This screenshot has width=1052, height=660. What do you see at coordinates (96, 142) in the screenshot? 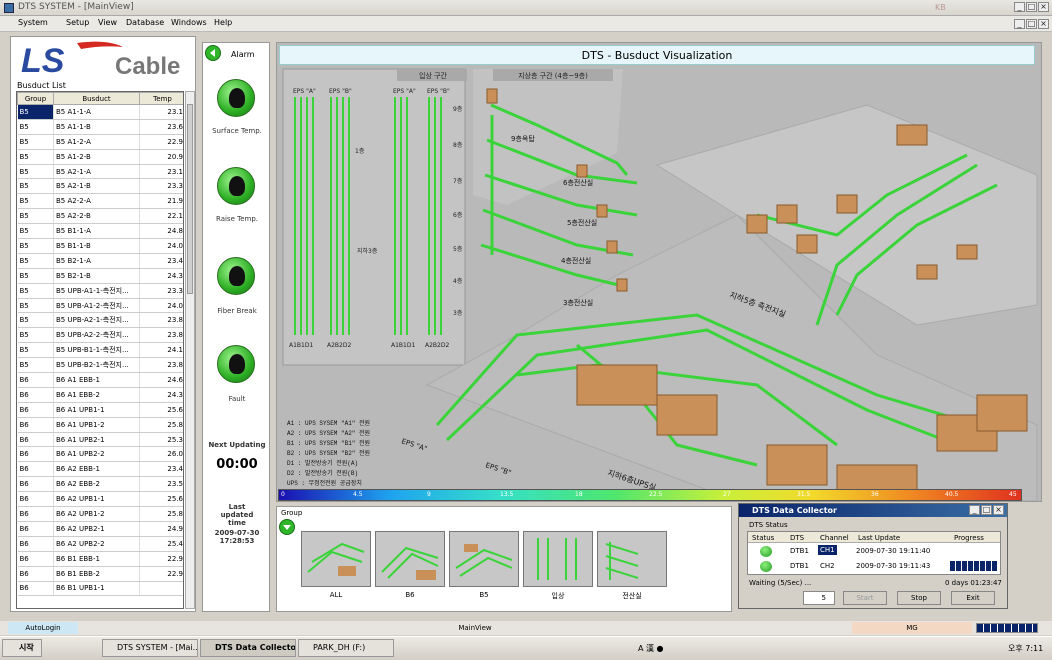
I see `busduct-cell: B5 A1-2-A` at bounding box center [96, 142].